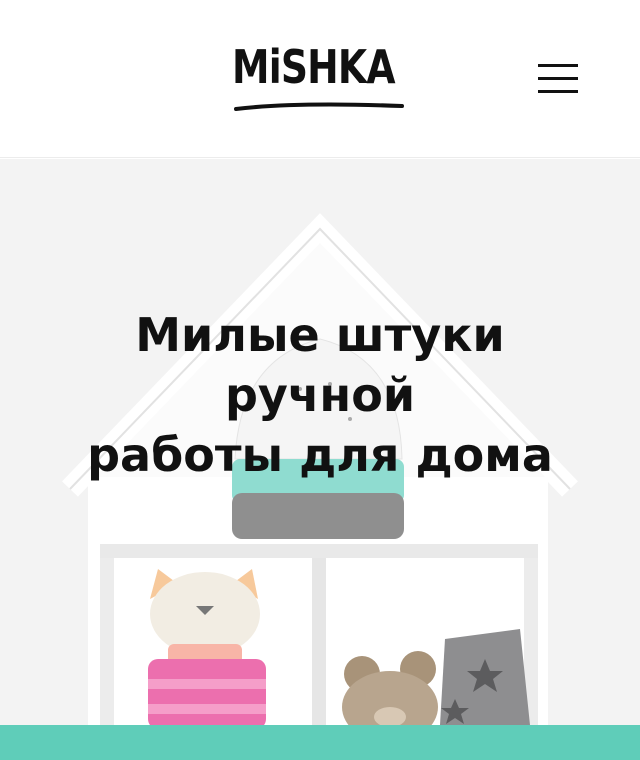  Describe the element at coordinates (558, 79) in the screenshot. I see `hamburger-menu-icon` at that location.